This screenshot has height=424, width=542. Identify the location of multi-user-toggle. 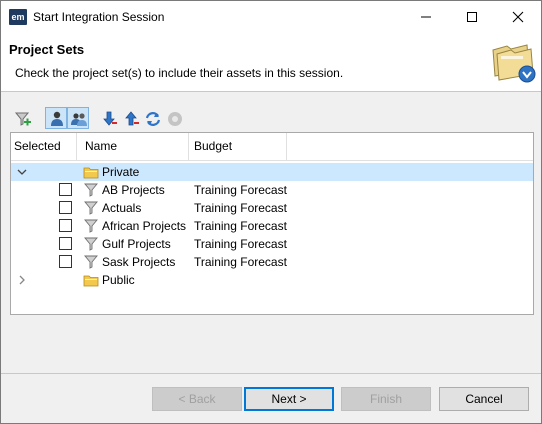
(78, 118).